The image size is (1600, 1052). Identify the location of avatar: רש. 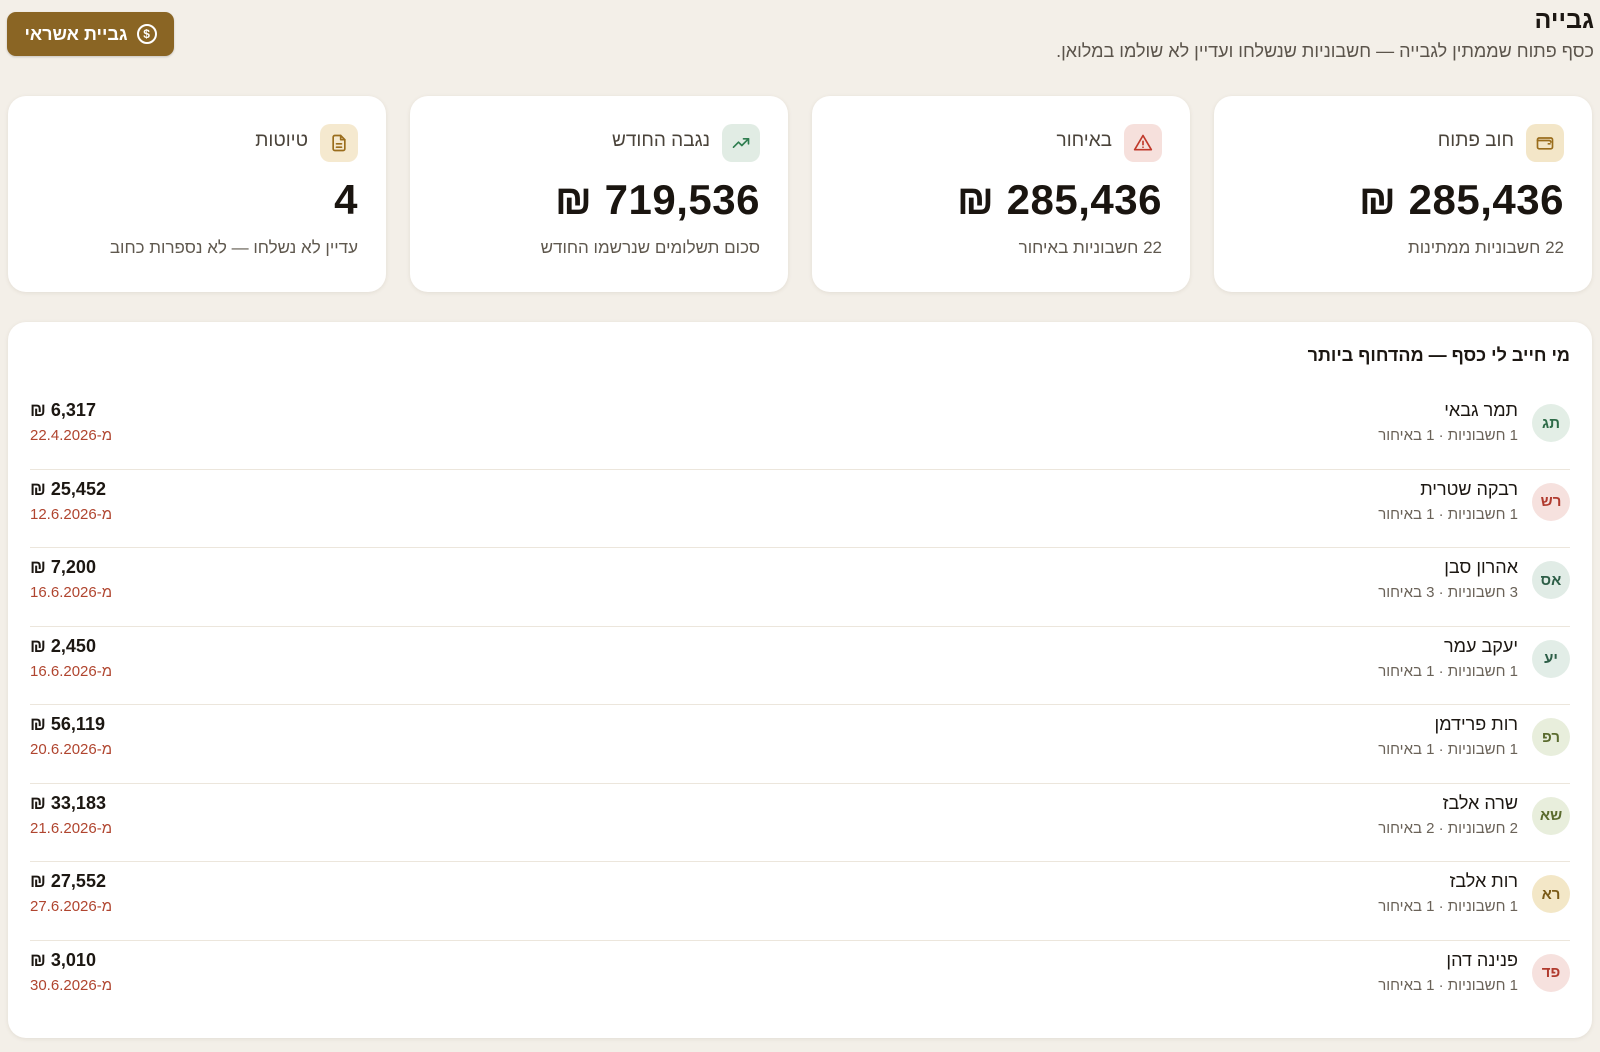
(1551, 501).